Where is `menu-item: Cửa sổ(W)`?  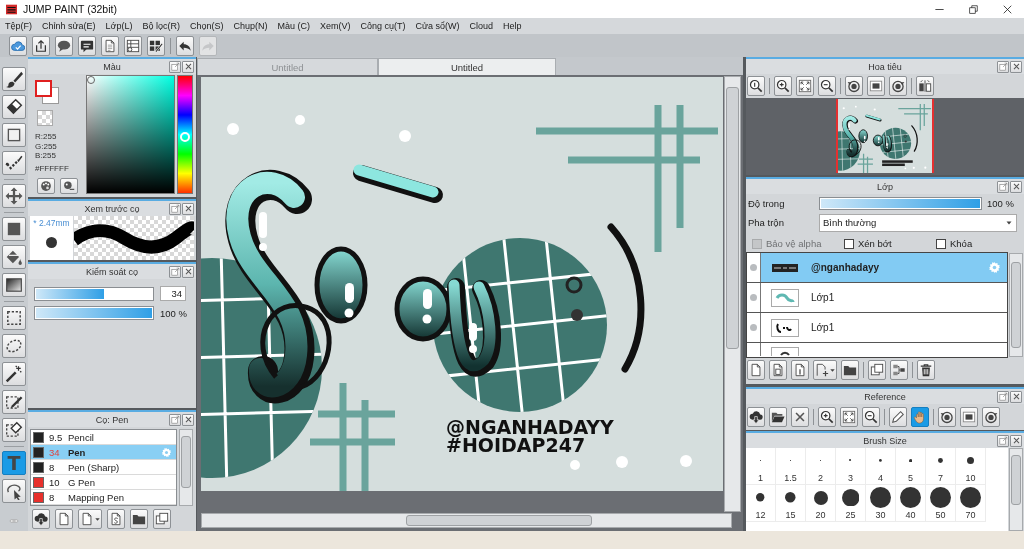 menu-item: Cửa sổ(W) is located at coordinates (437, 26).